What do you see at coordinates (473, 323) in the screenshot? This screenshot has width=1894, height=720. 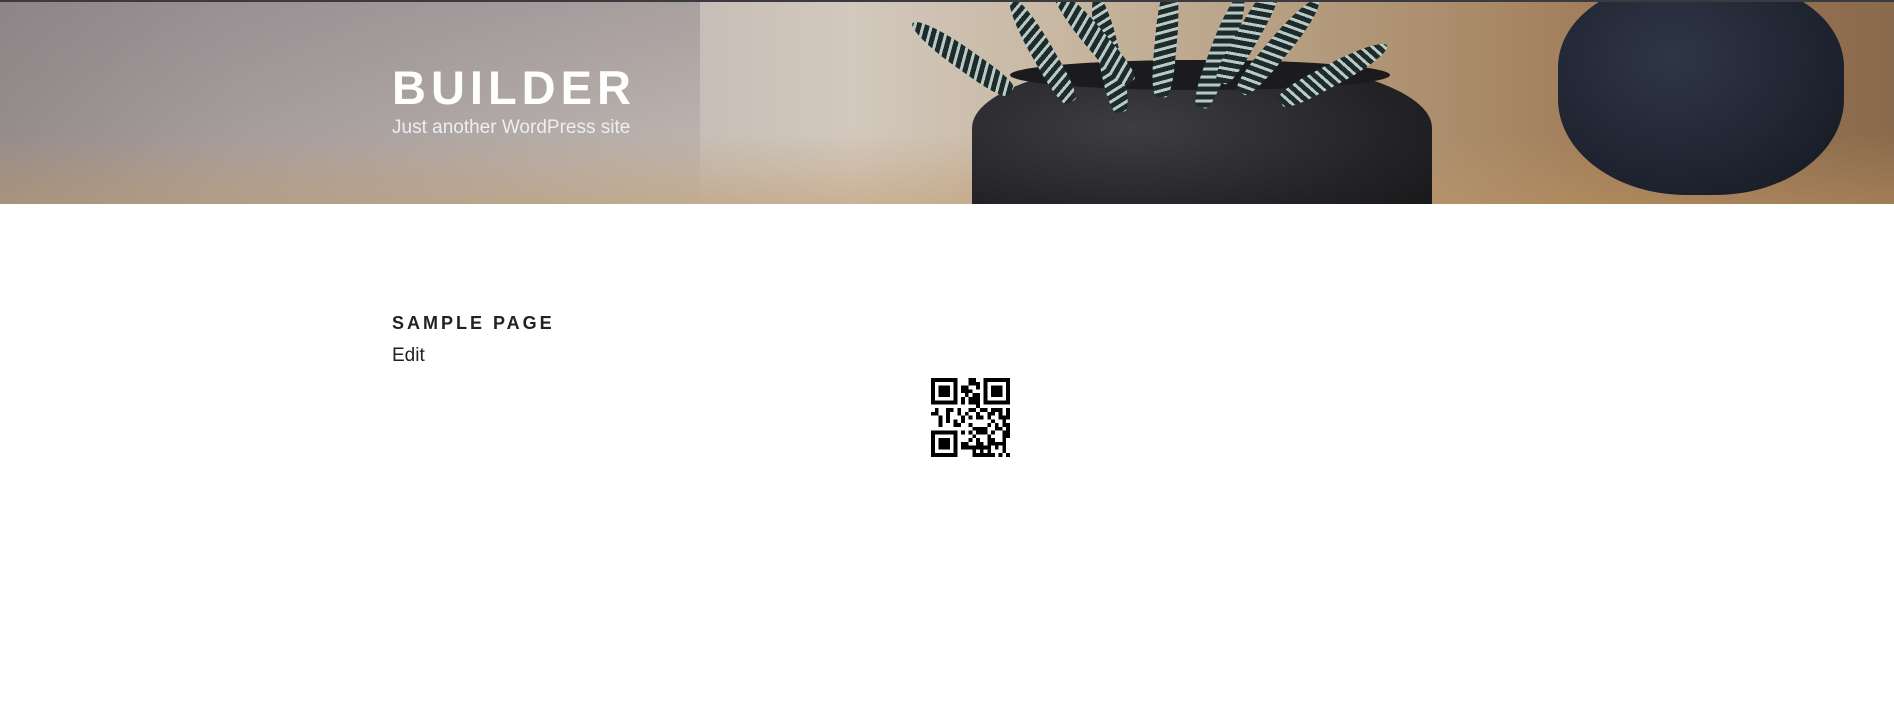 I see `page-title: SAMPLE PAGE` at bounding box center [473, 323].